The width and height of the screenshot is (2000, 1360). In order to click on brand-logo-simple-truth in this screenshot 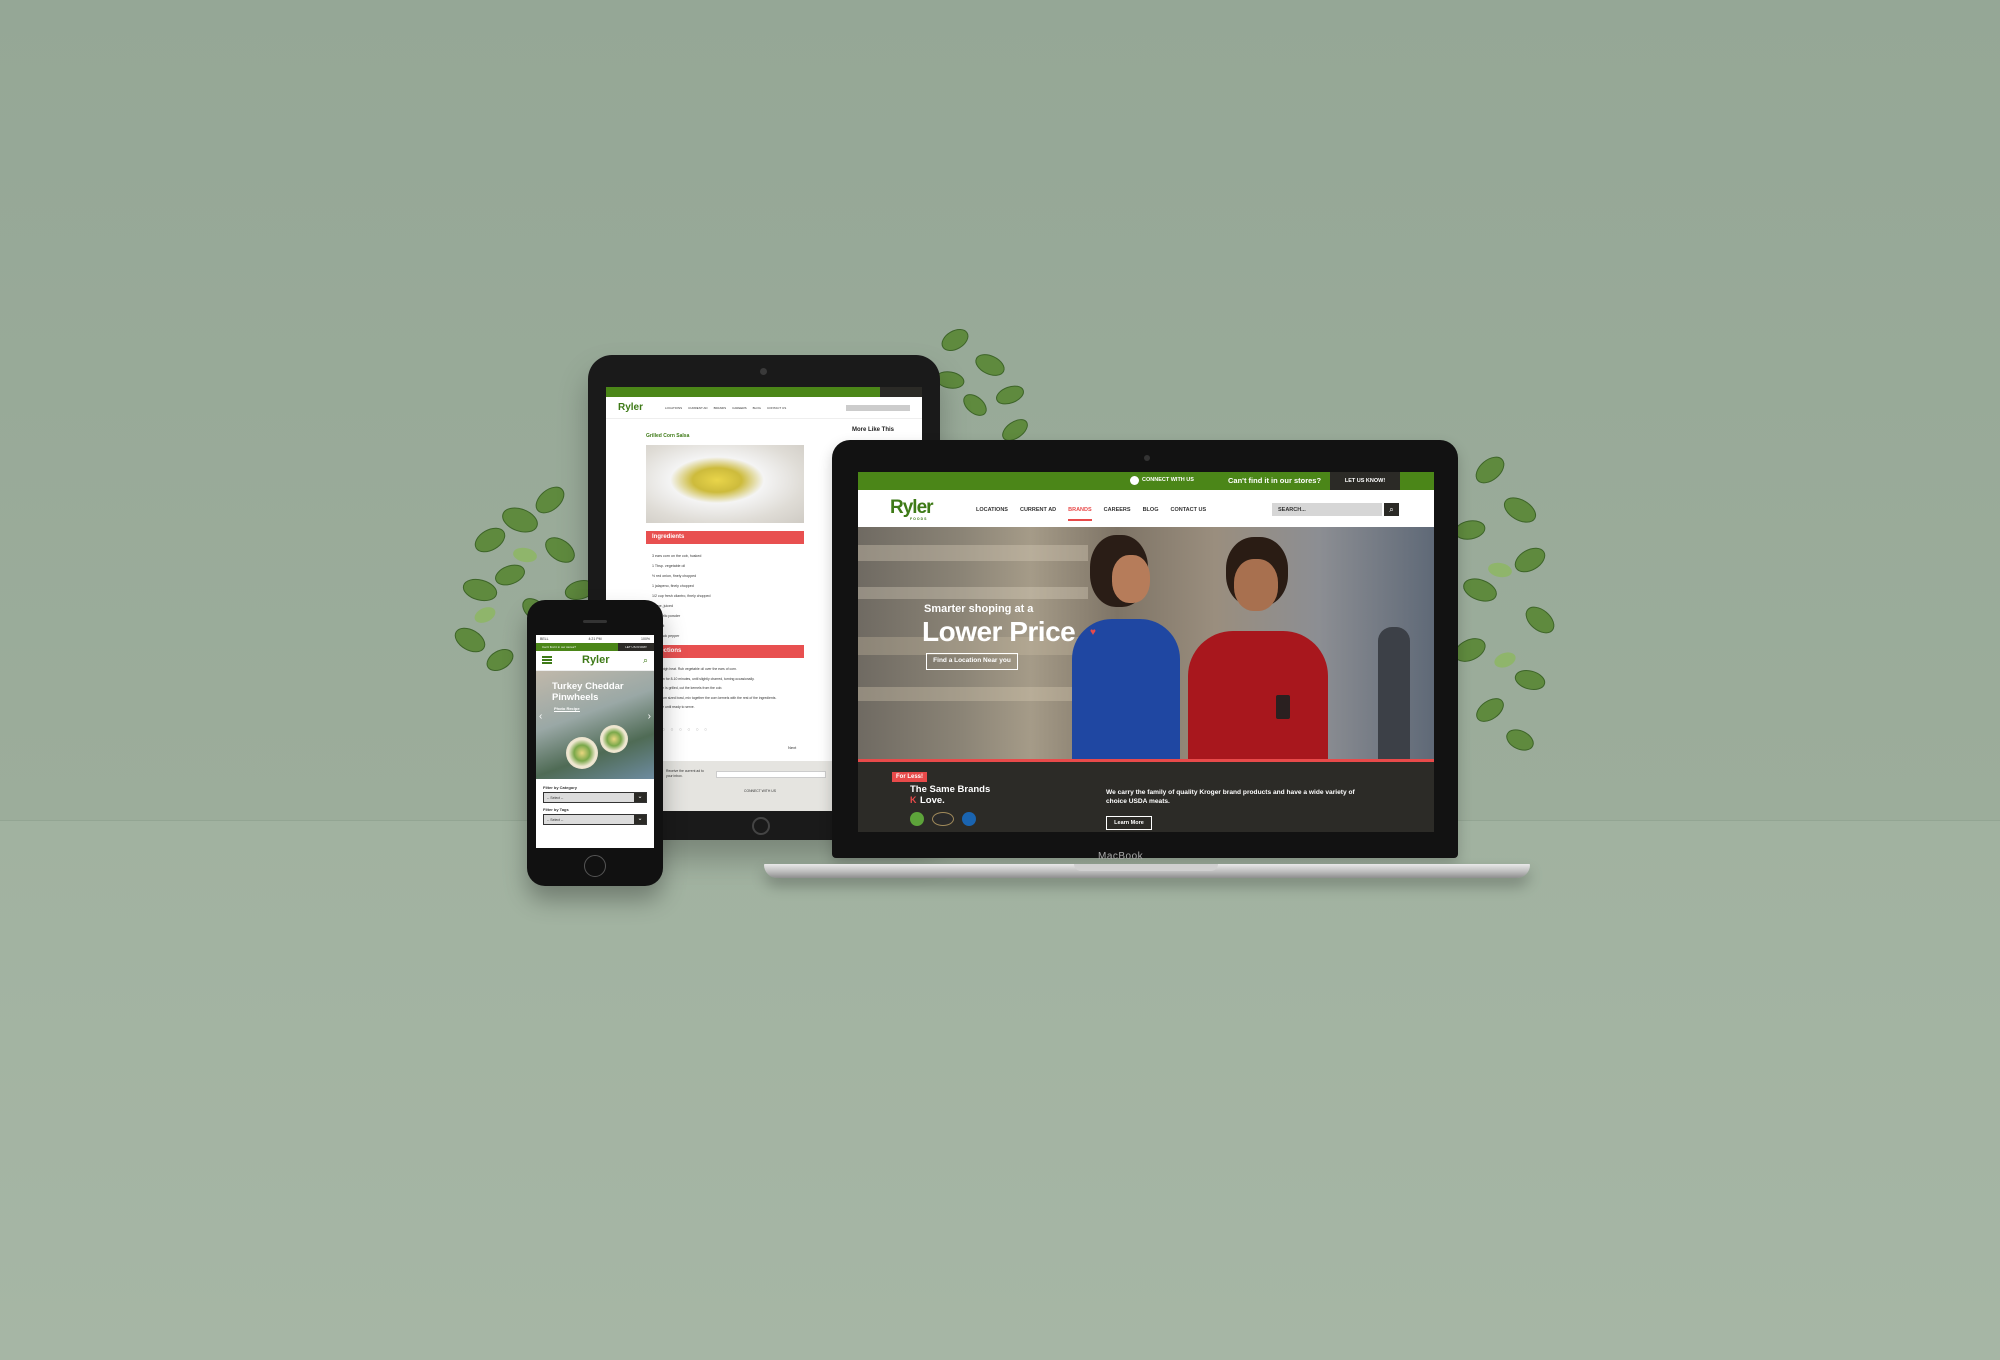, I will do `click(917, 819)`.